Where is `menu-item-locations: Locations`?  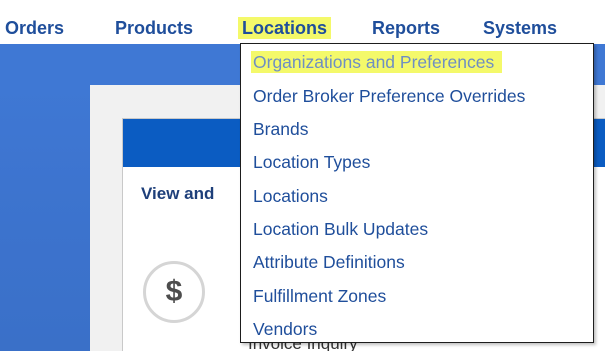
menu-item-locations: Locations is located at coordinates (290, 196).